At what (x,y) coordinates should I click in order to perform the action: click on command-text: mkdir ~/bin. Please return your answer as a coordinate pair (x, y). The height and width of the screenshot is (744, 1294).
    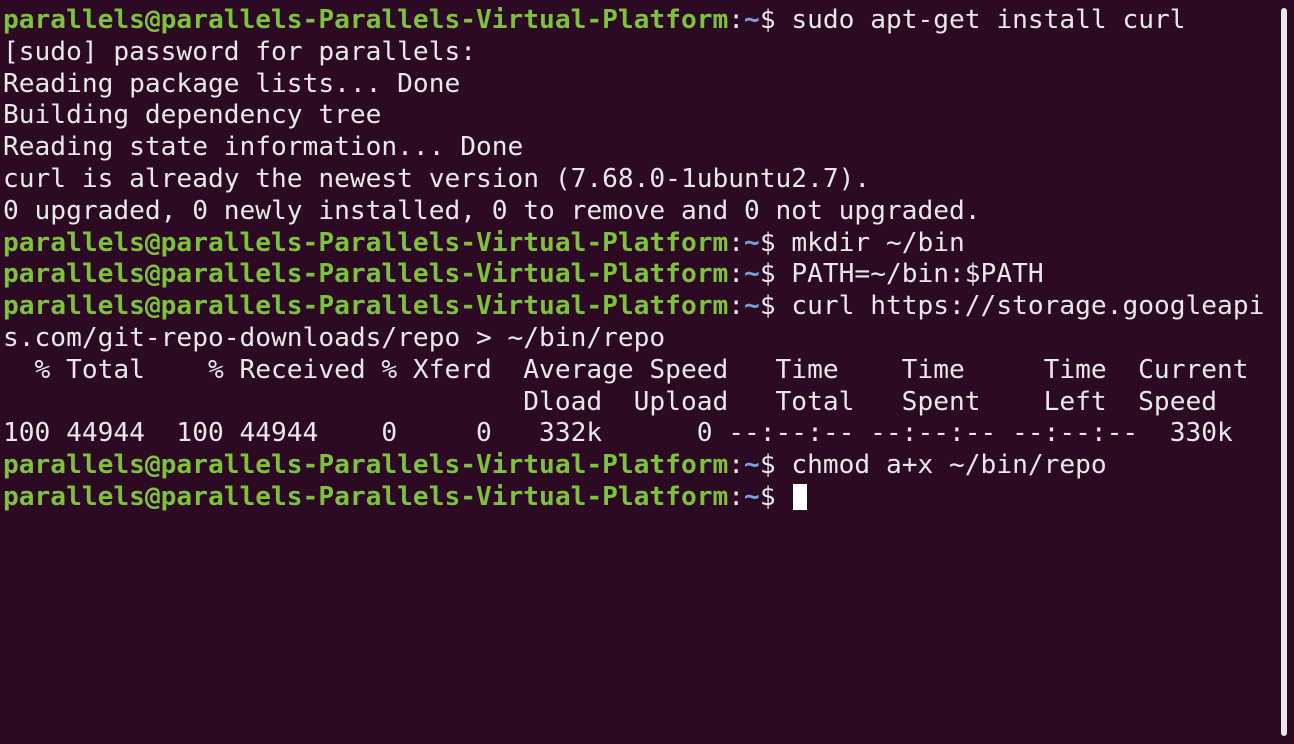
    Looking at the image, I should click on (878, 242).